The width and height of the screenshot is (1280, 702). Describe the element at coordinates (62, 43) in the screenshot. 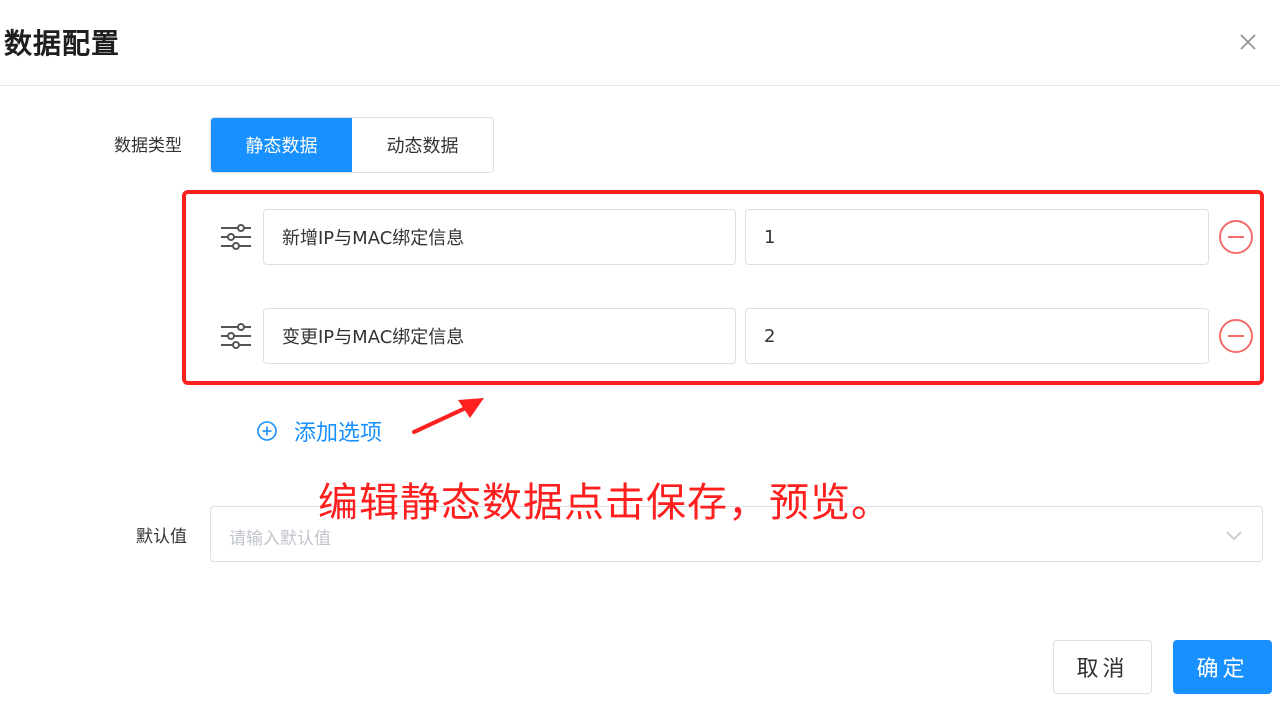

I see `dialog-title: 数据配置` at that location.